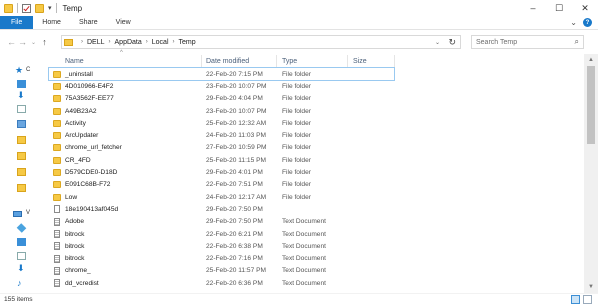 The height and width of the screenshot is (305, 598). I want to click on column-date-modified: Date modified, so click(227, 61).